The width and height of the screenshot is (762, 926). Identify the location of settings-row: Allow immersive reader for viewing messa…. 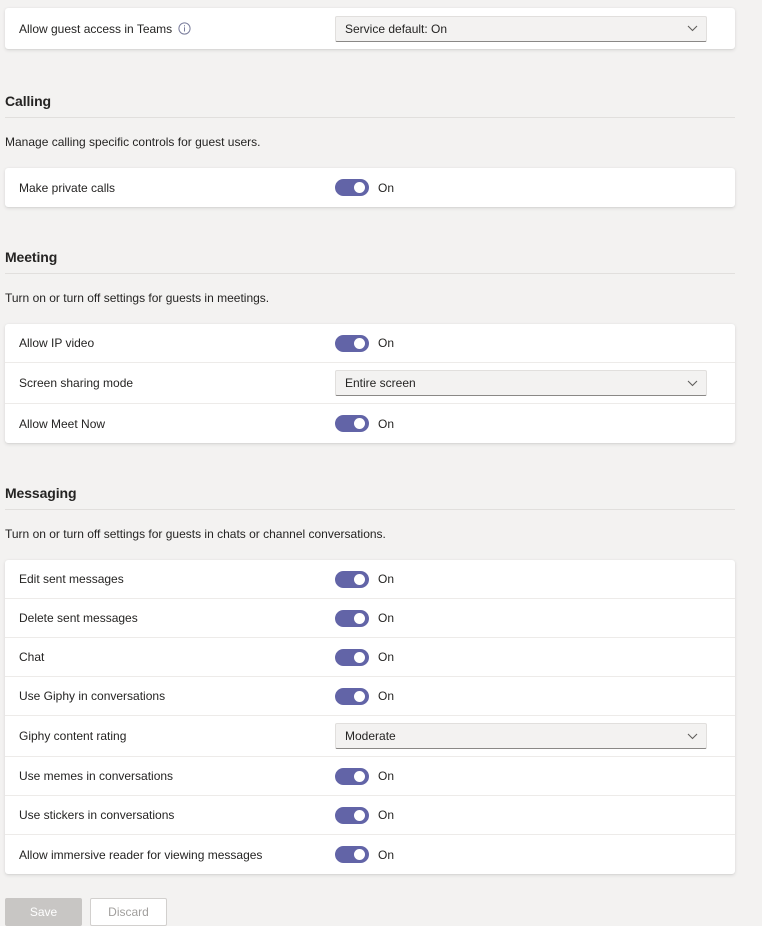
(370, 854).